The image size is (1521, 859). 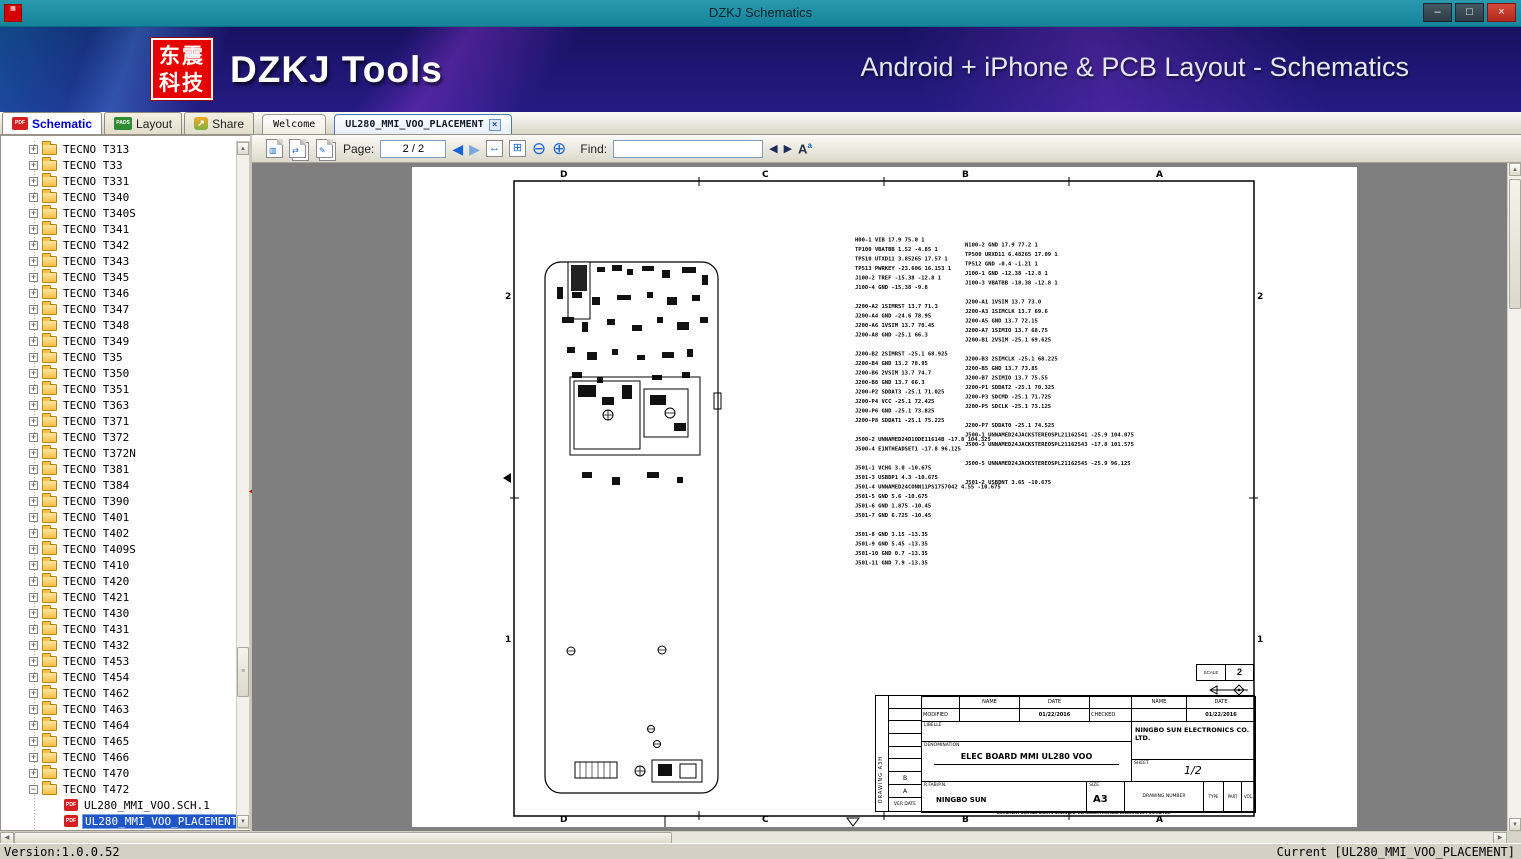 I want to click on tree-item: + TECNO T420, so click(x=118, y=580).